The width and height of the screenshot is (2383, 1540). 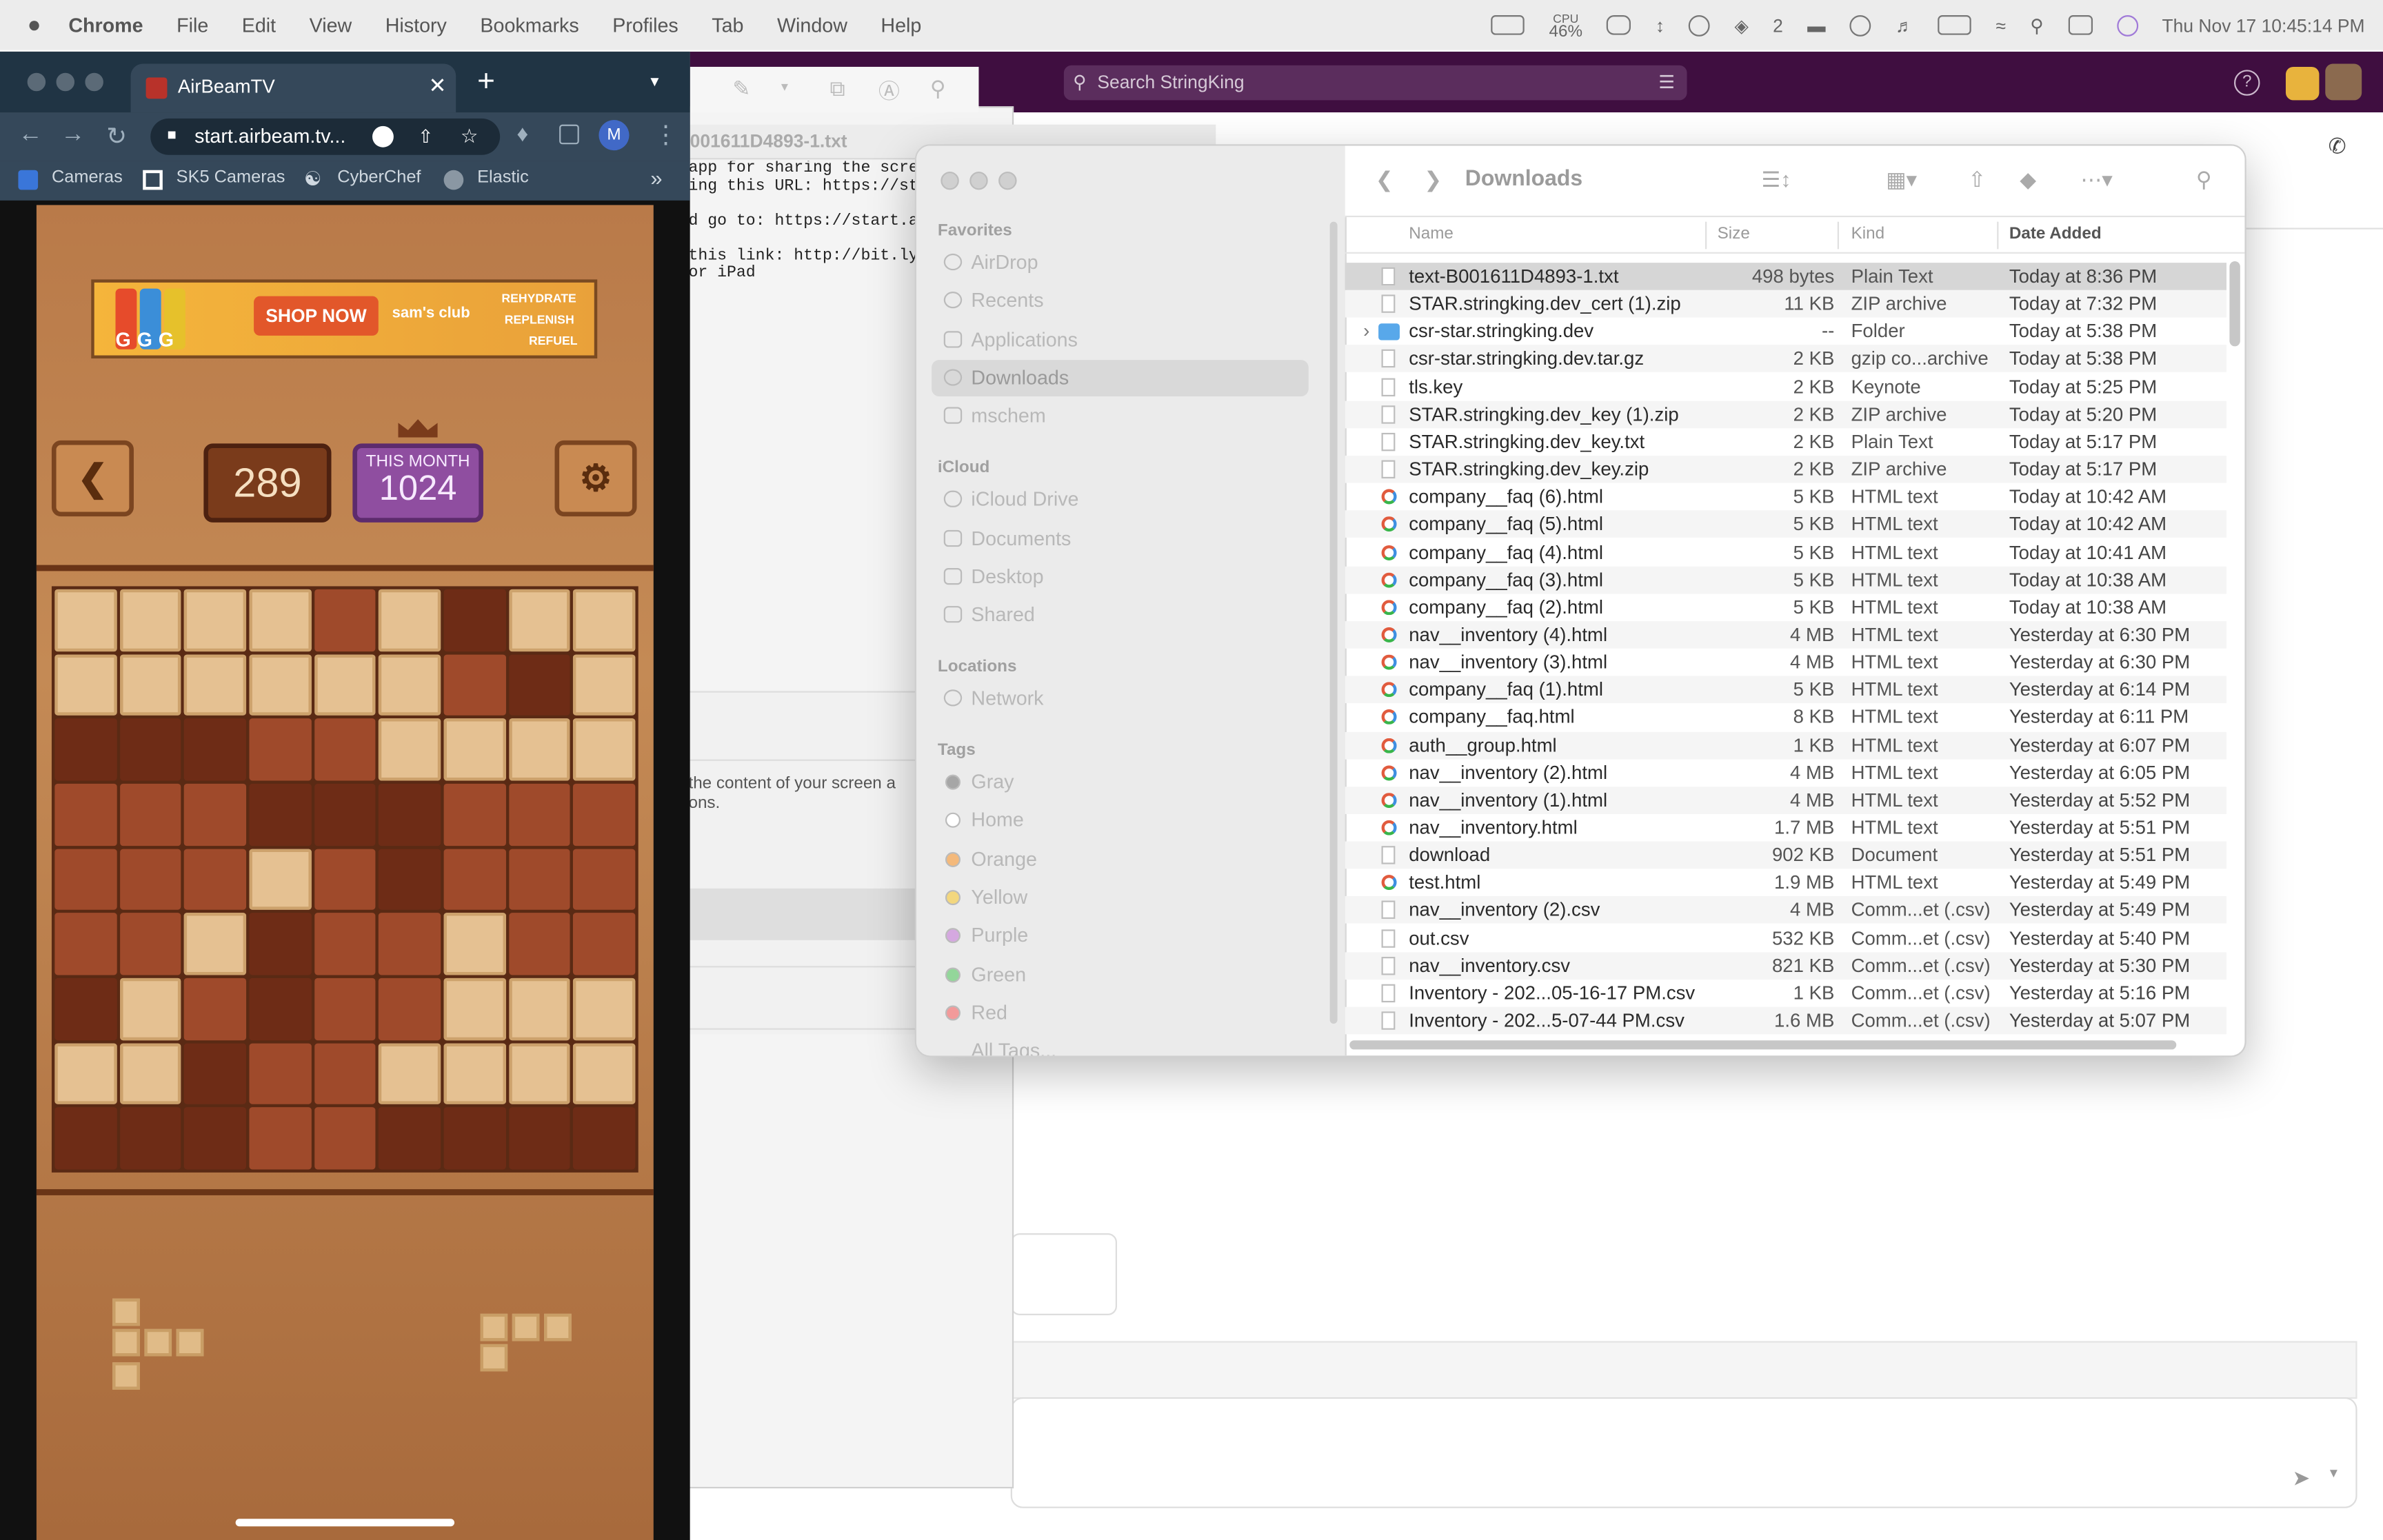 What do you see at coordinates (1120, 577) in the screenshot?
I see `sidebar-item-desktop: Desktop` at bounding box center [1120, 577].